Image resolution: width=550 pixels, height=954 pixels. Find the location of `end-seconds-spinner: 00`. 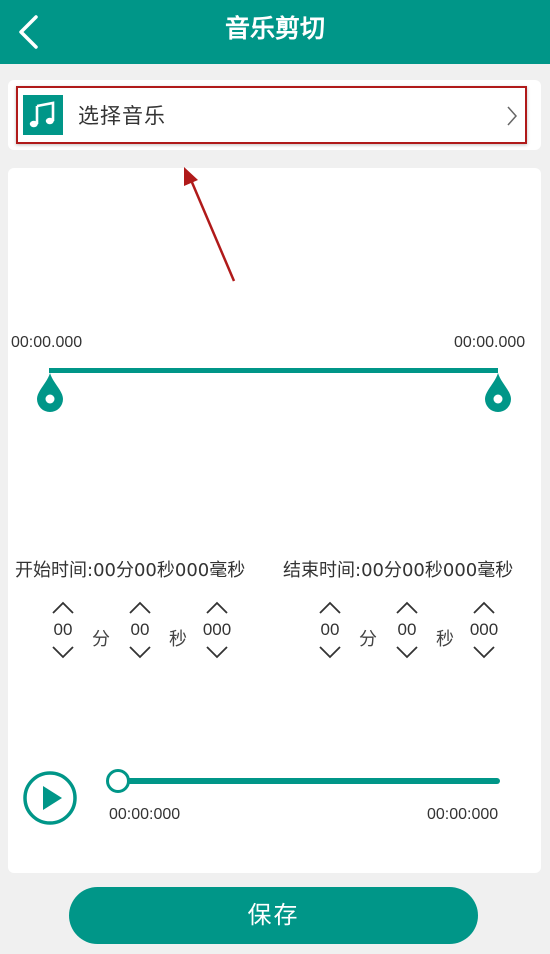

end-seconds-spinner: 00 is located at coordinates (407, 630).